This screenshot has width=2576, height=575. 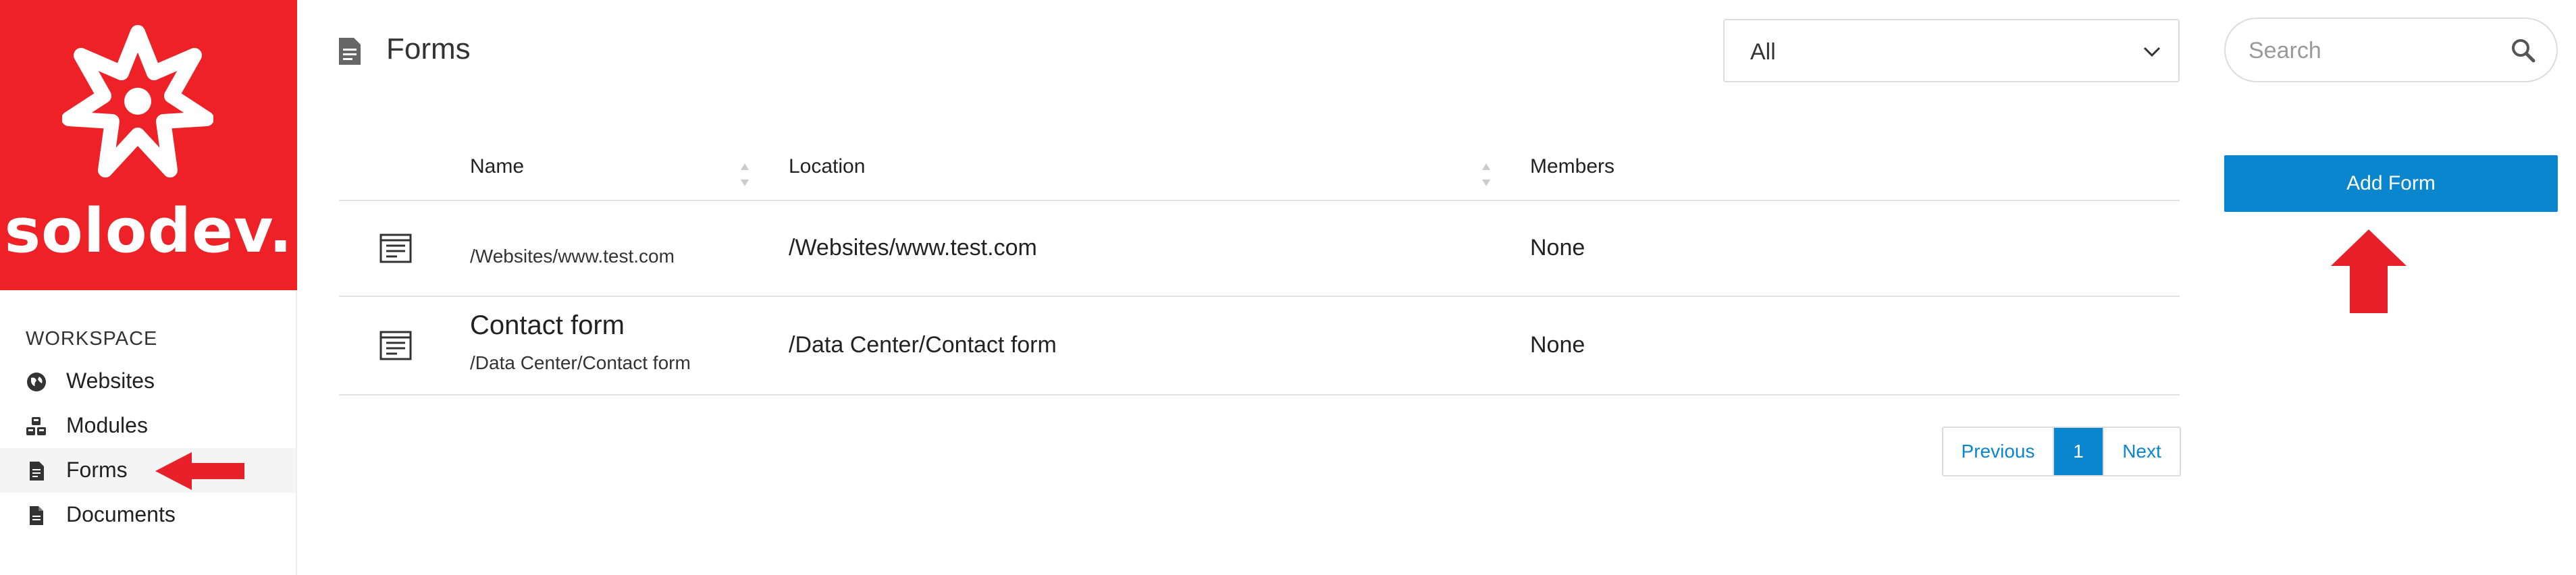 What do you see at coordinates (428, 48) in the screenshot?
I see `page-title: Forms` at bounding box center [428, 48].